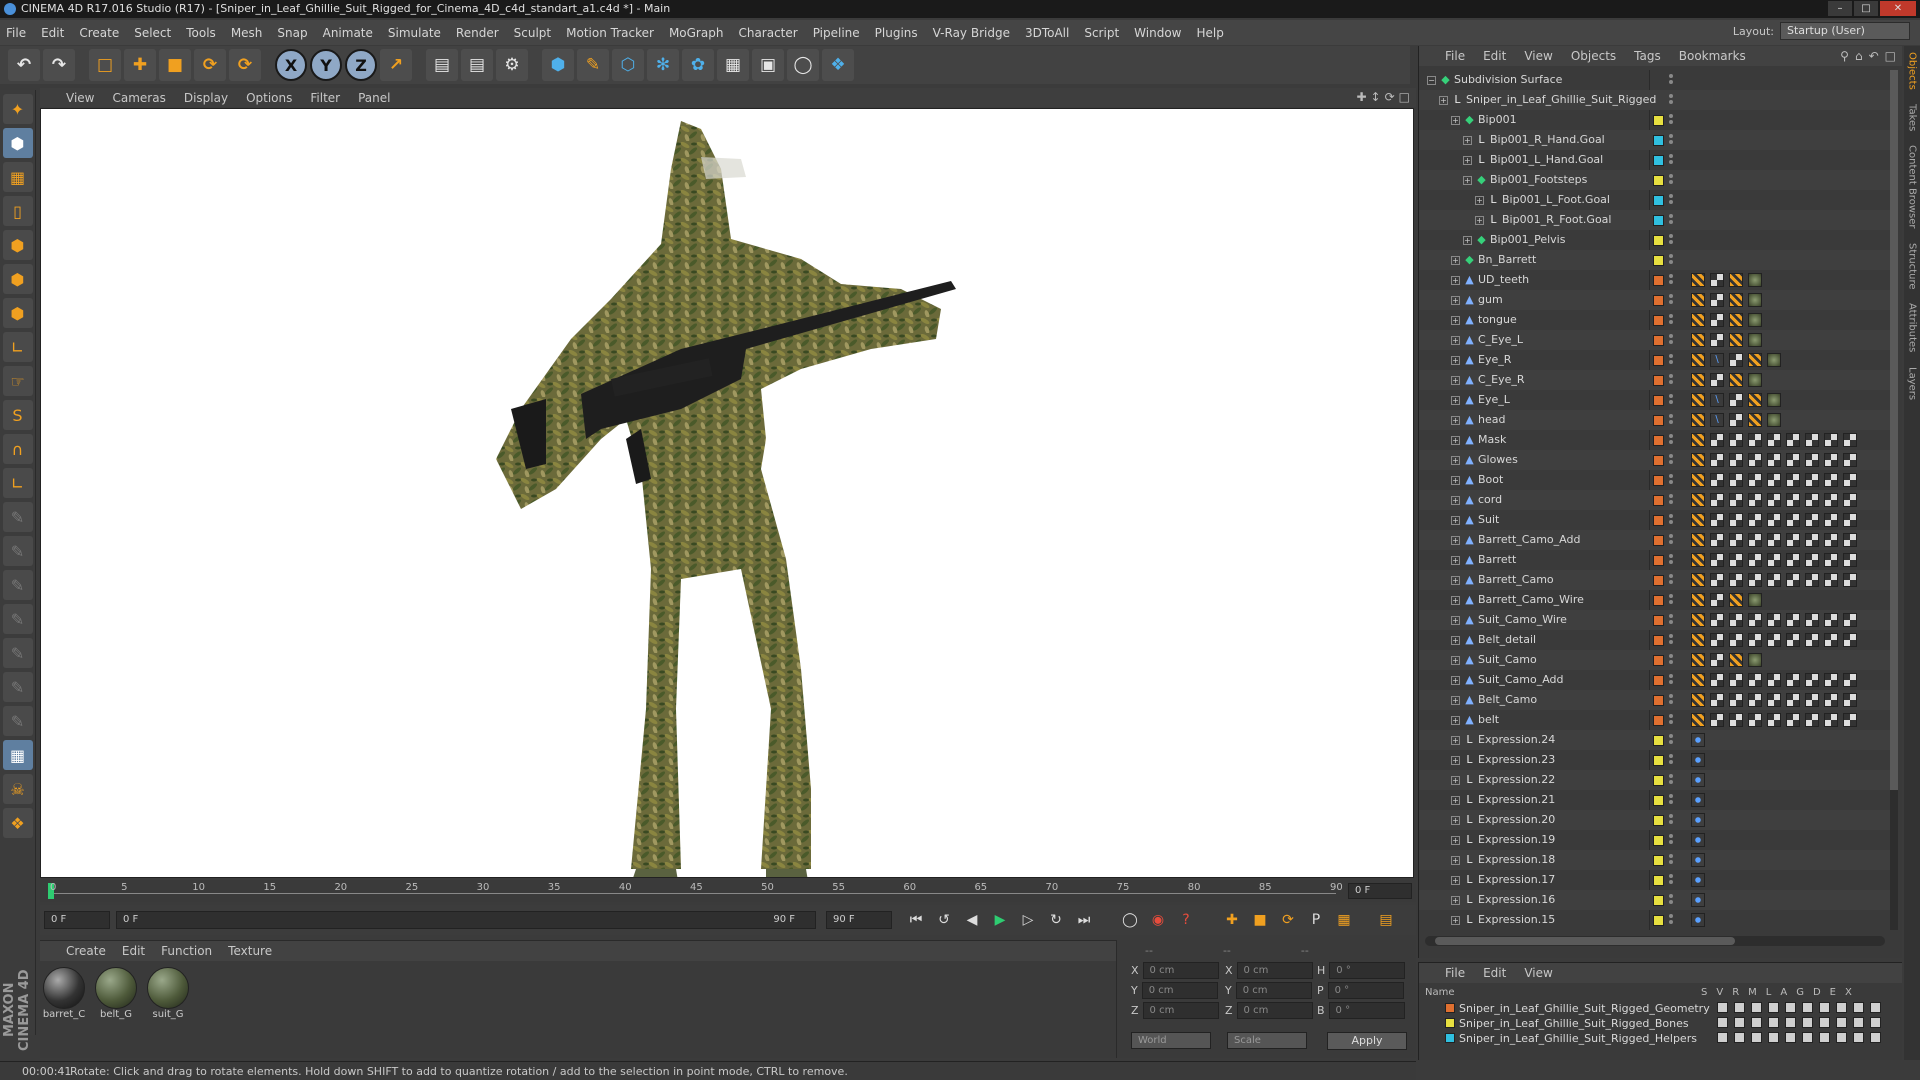  I want to click on subdivision-surface-icon: ⬡, so click(628, 65).